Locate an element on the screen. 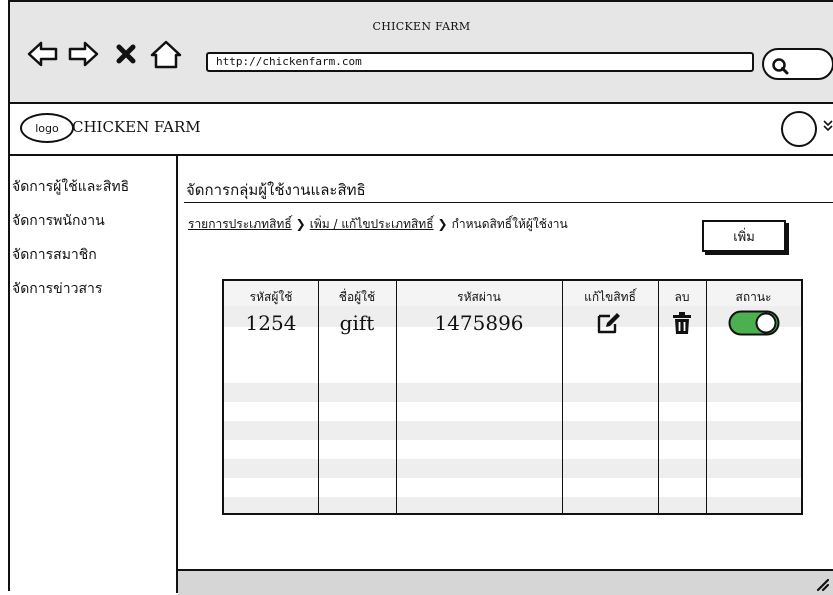 Image resolution: width=833 pixels, height=595 pixels. search-icon is located at coordinates (780, 66).